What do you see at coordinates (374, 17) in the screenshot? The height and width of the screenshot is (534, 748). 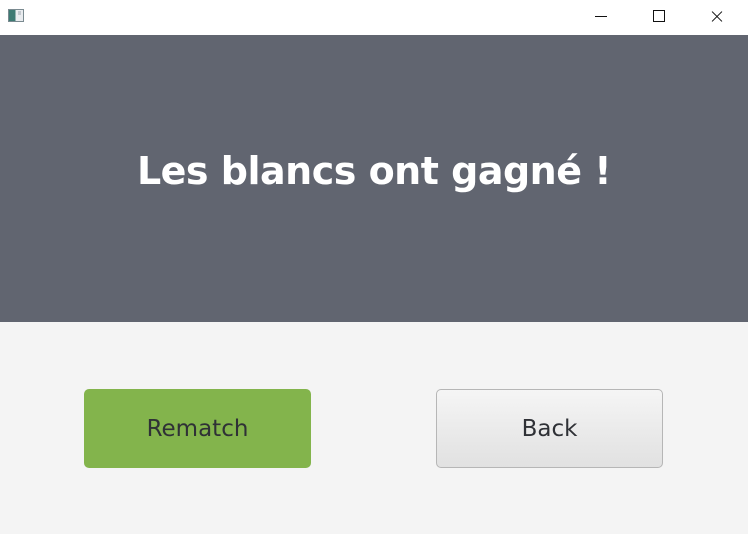 I see `window-titlebar` at bounding box center [374, 17].